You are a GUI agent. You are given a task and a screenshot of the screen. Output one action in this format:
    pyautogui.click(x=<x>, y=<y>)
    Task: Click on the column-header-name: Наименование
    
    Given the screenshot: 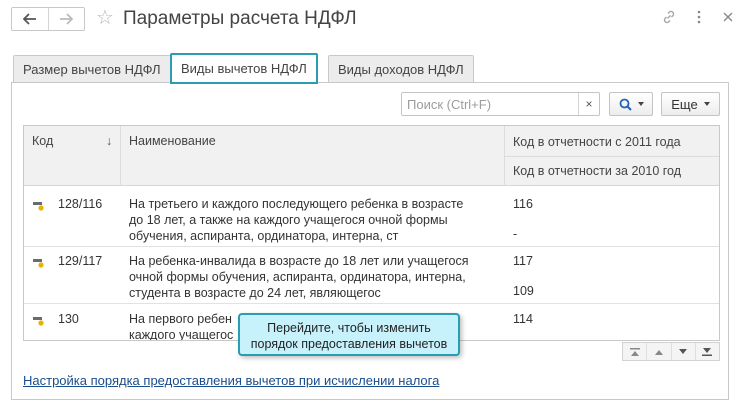 What is the action you would take?
    pyautogui.click(x=313, y=156)
    